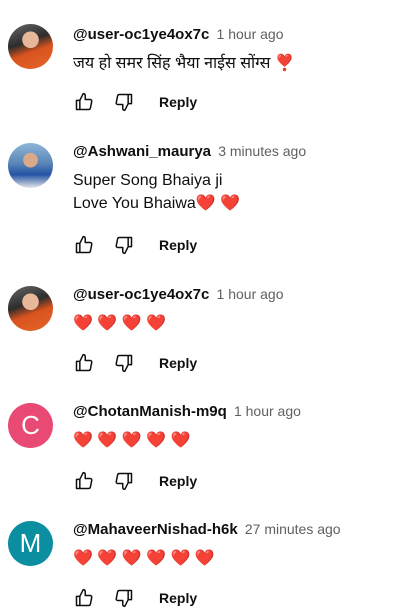 Image resolution: width=411 pixels, height=610 pixels. I want to click on comment-author: @Ashwani_maurya, so click(142, 151).